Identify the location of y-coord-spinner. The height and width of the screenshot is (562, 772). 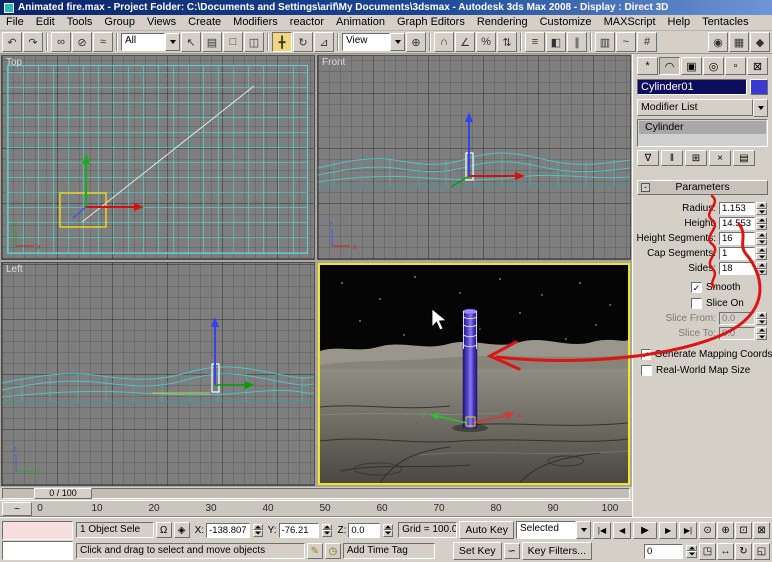
(327, 530).